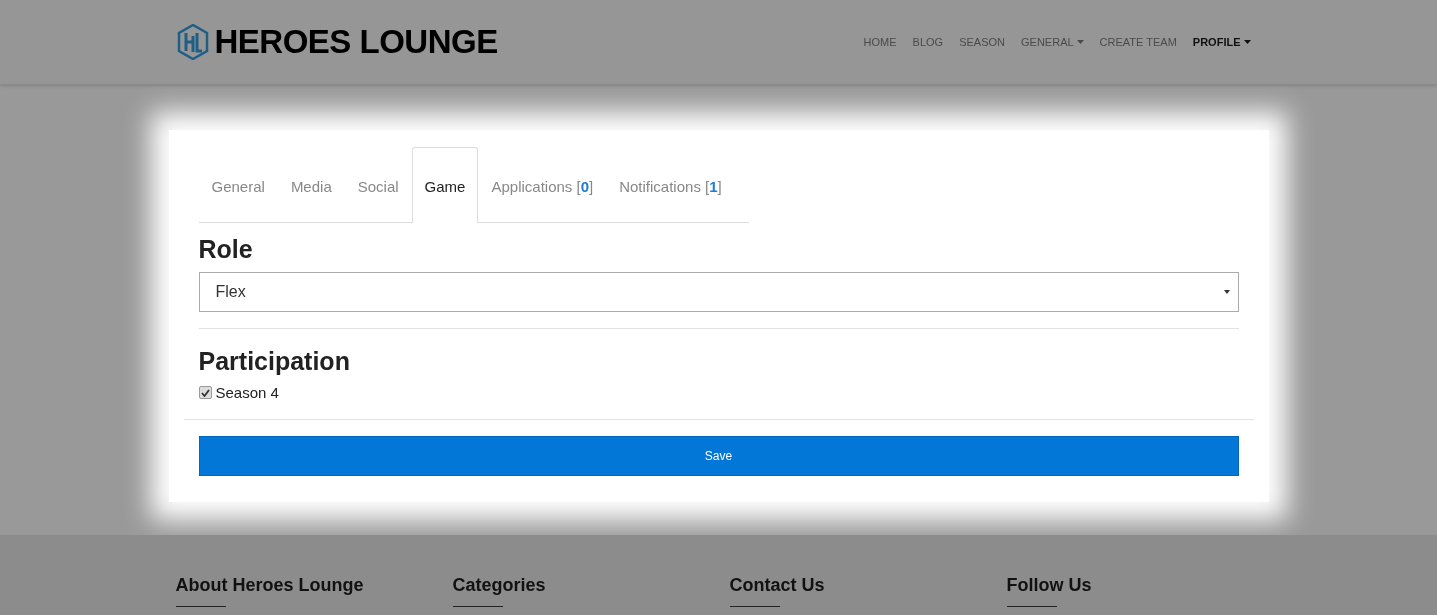 Image resolution: width=1437 pixels, height=615 pixels. What do you see at coordinates (880, 42) in the screenshot?
I see `nav-link: HOME` at bounding box center [880, 42].